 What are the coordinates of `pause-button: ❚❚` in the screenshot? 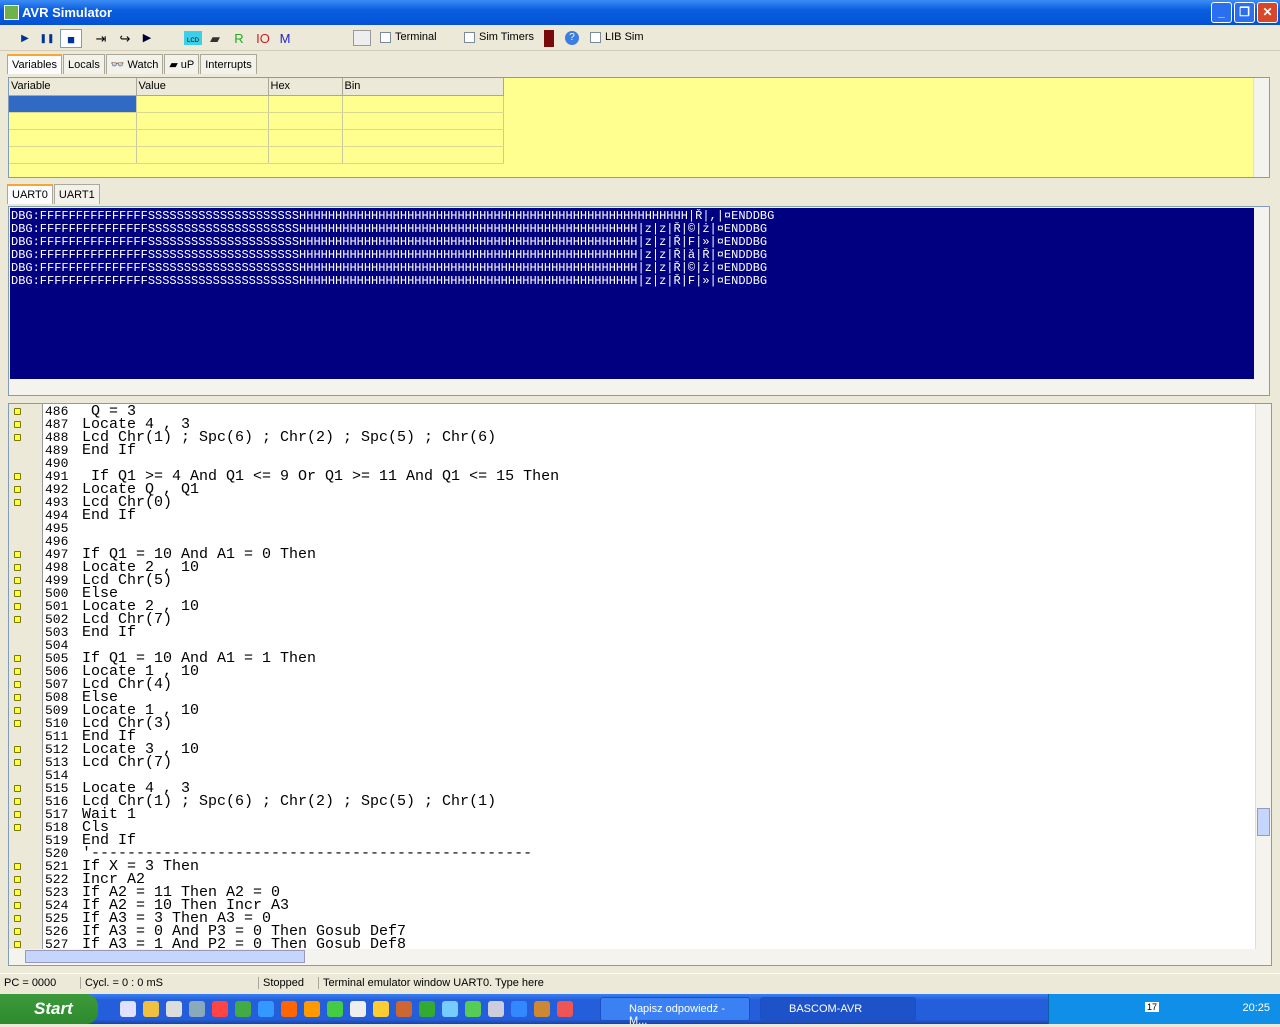 It's located at (47, 38).